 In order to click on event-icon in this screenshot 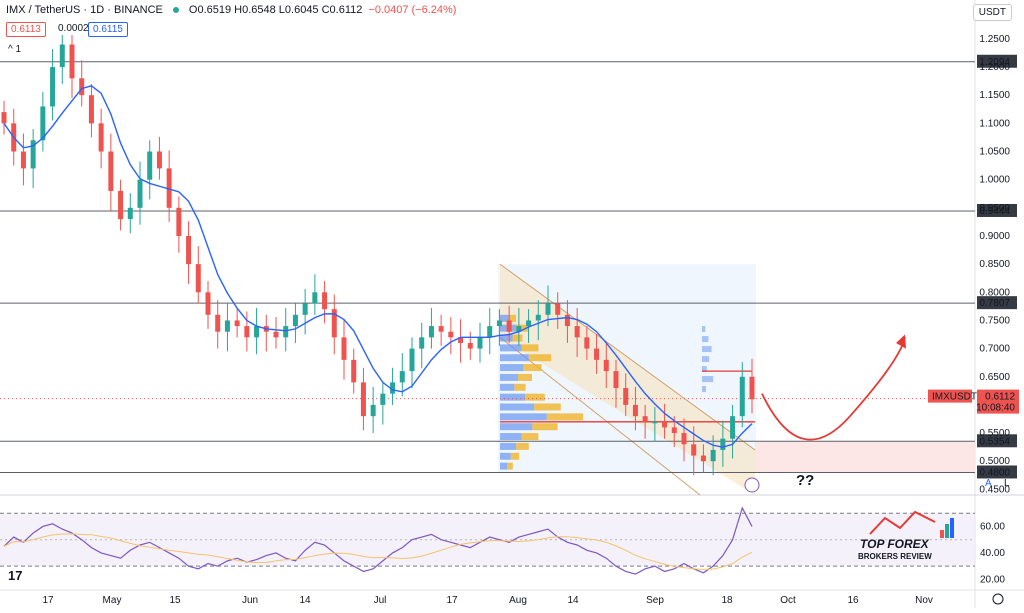, I will do `click(752, 485)`.